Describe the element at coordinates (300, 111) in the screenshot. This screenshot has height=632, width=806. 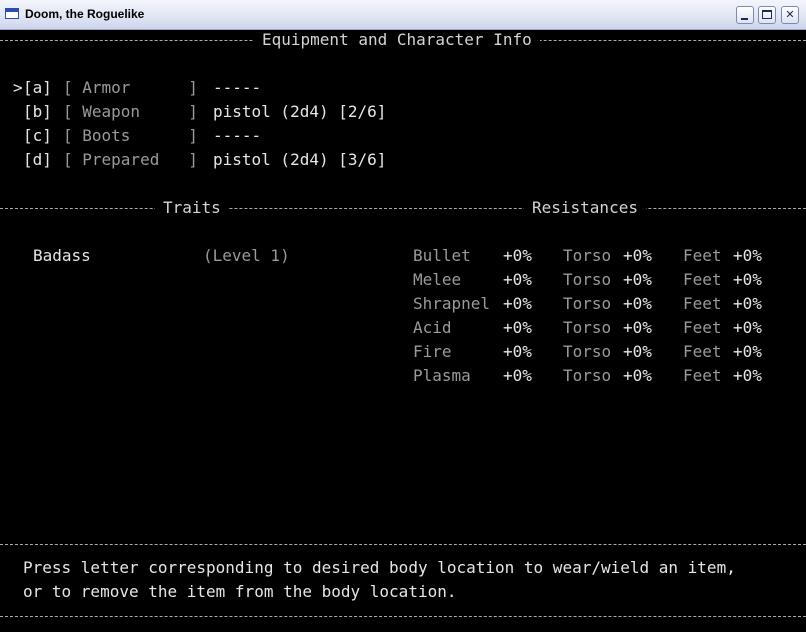
I see `slot-item: pistol (2d4) [2/6]` at that location.